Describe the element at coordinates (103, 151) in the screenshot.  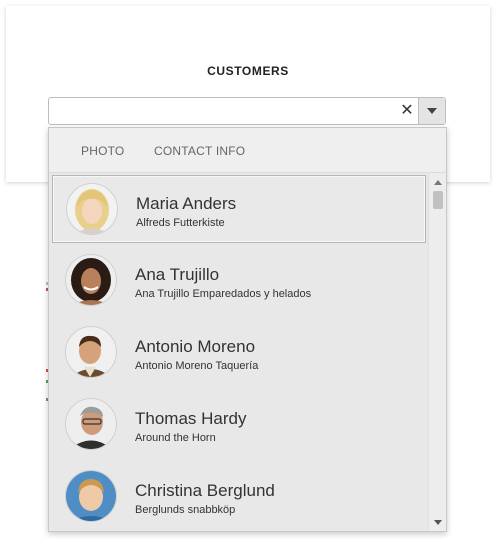
I see `header-photo: PHOTO` at that location.